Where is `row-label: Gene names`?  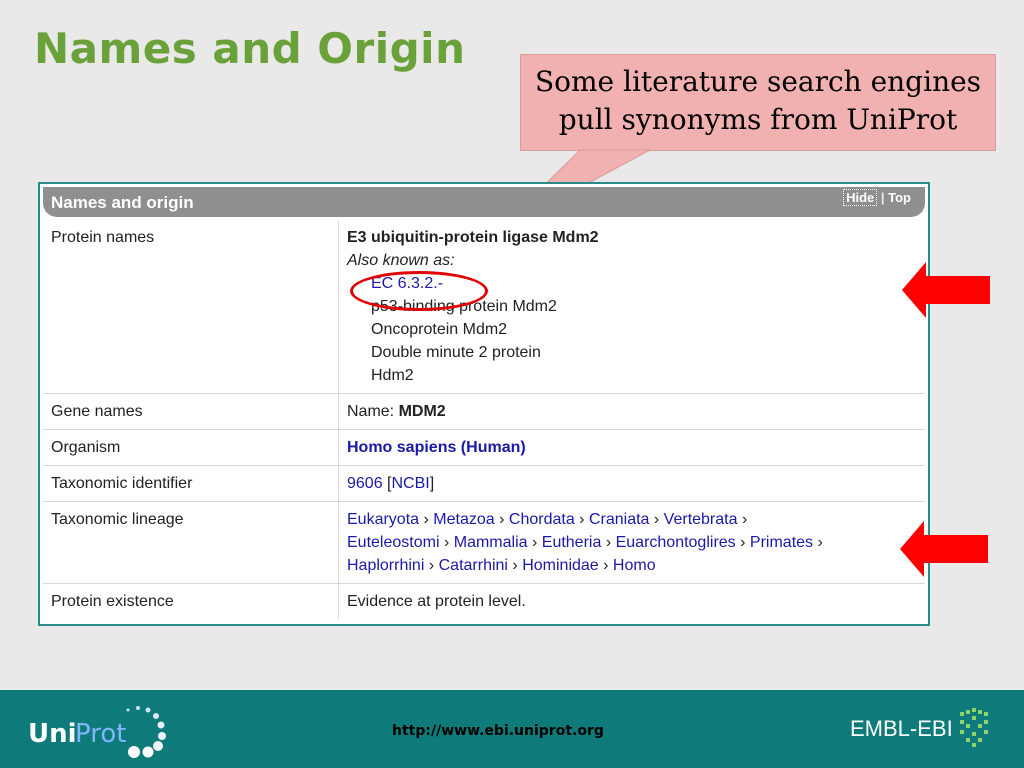
row-label: Gene names is located at coordinates (191, 411).